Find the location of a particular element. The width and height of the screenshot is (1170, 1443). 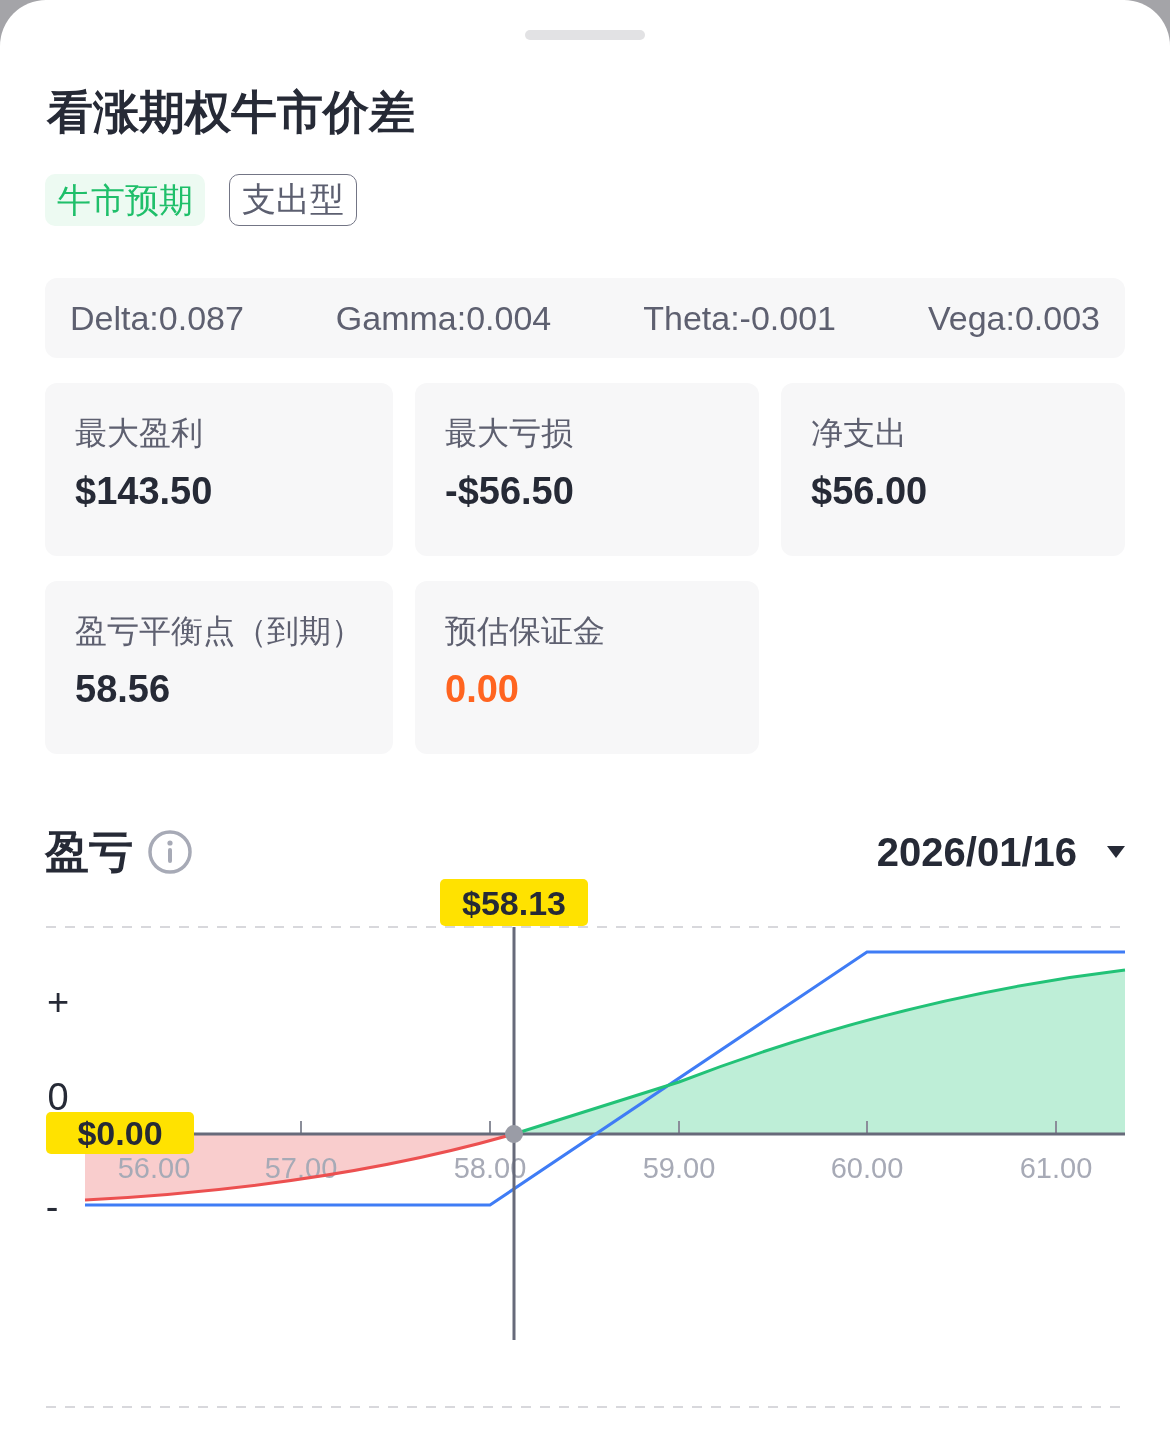

metric-value: 58.56 is located at coordinates (123, 689).